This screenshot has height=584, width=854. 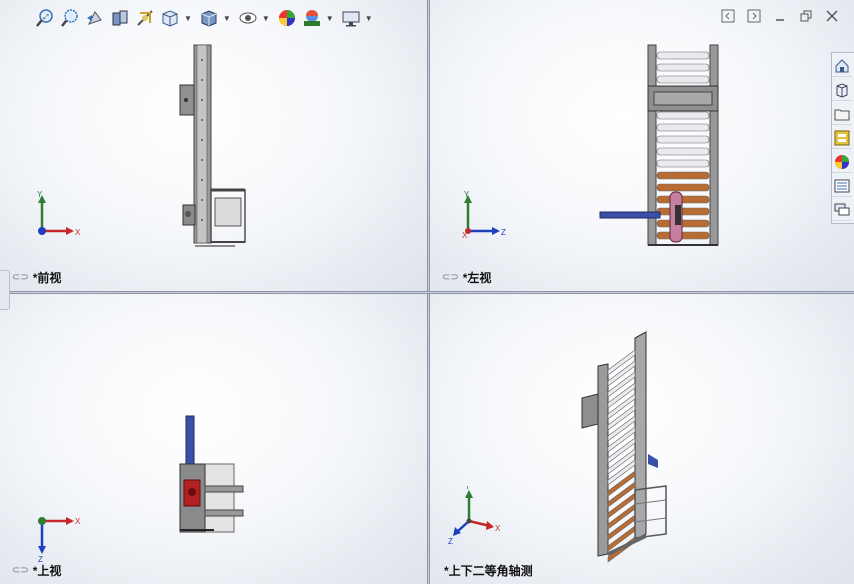 What do you see at coordinates (484, 215) in the screenshot?
I see `coordinate-triad: Y Z X` at bounding box center [484, 215].